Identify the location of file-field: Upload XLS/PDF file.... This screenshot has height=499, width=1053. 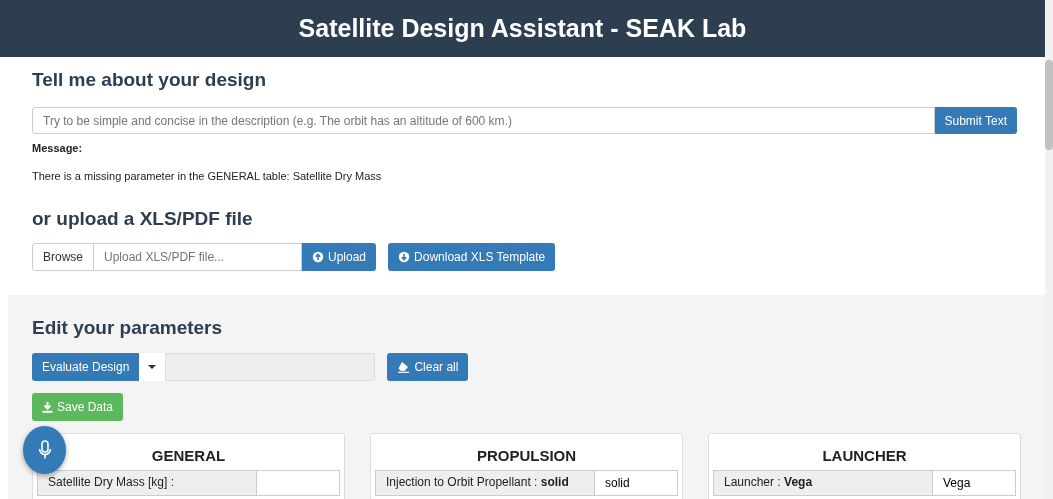
(198, 257).